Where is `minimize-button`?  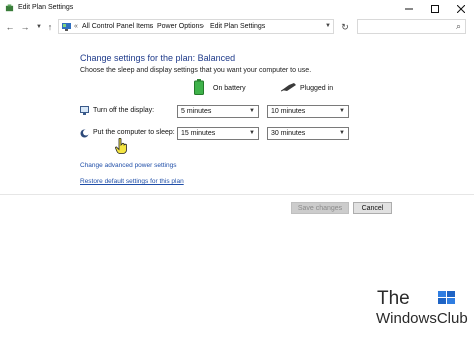 minimize-button is located at coordinates (409, 8).